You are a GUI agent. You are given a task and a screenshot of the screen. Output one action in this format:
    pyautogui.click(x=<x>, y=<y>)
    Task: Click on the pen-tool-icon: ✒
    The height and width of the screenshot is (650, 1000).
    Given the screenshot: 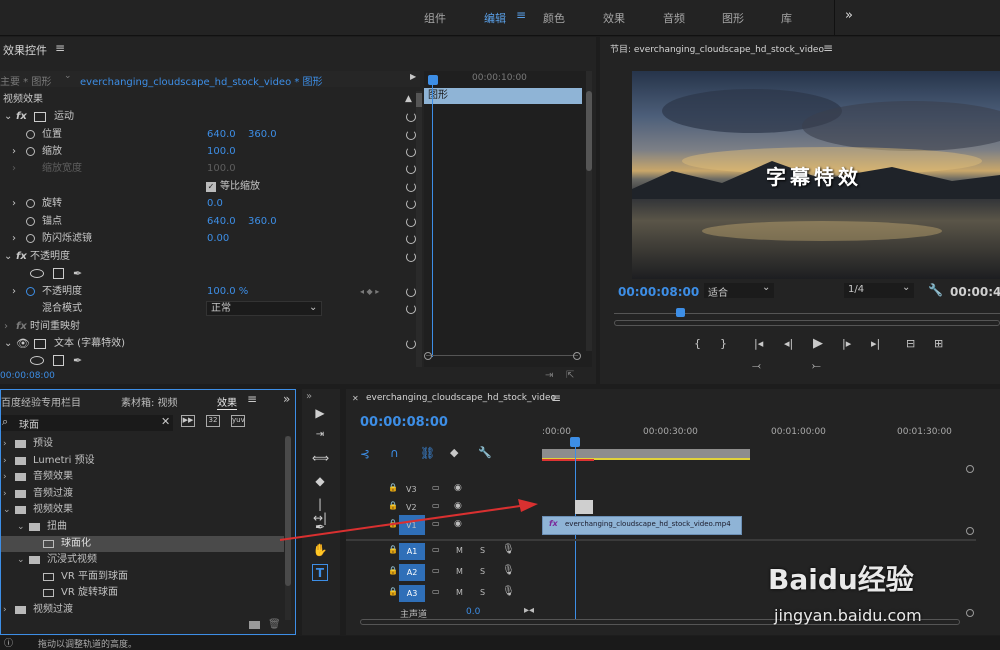 What is the action you would take?
    pyautogui.click(x=320, y=527)
    